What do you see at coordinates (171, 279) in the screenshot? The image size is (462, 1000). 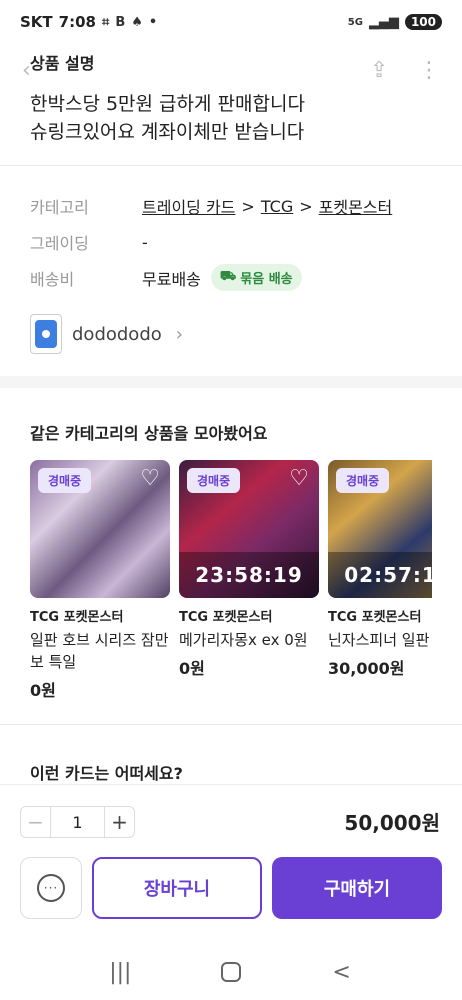 I see `shipping-fee: 무료배송` at bounding box center [171, 279].